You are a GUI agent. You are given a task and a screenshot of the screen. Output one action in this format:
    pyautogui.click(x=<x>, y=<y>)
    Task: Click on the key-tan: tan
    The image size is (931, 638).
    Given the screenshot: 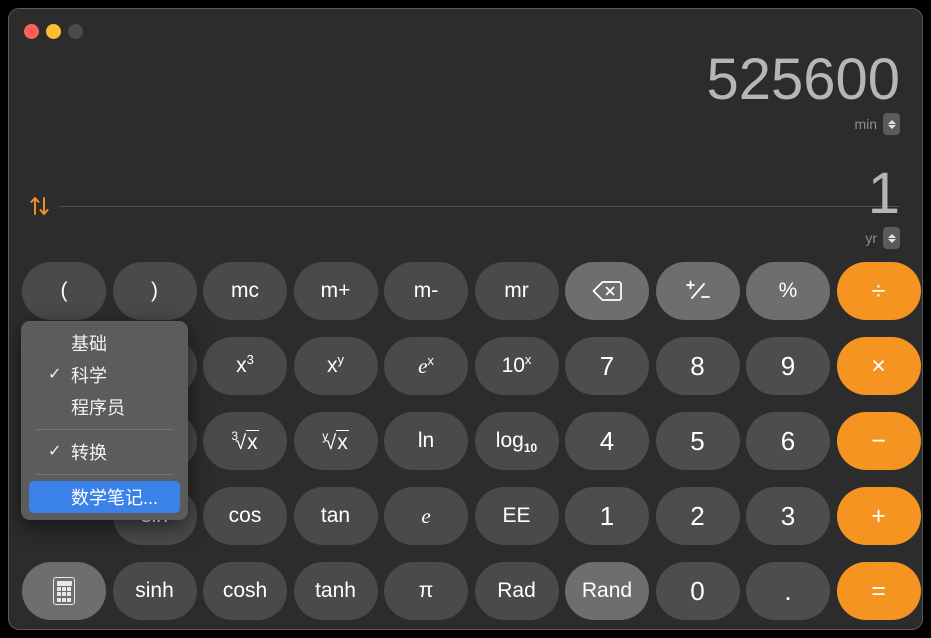 What is the action you would take?
    pyautogui.click(x=335, y=516)
    